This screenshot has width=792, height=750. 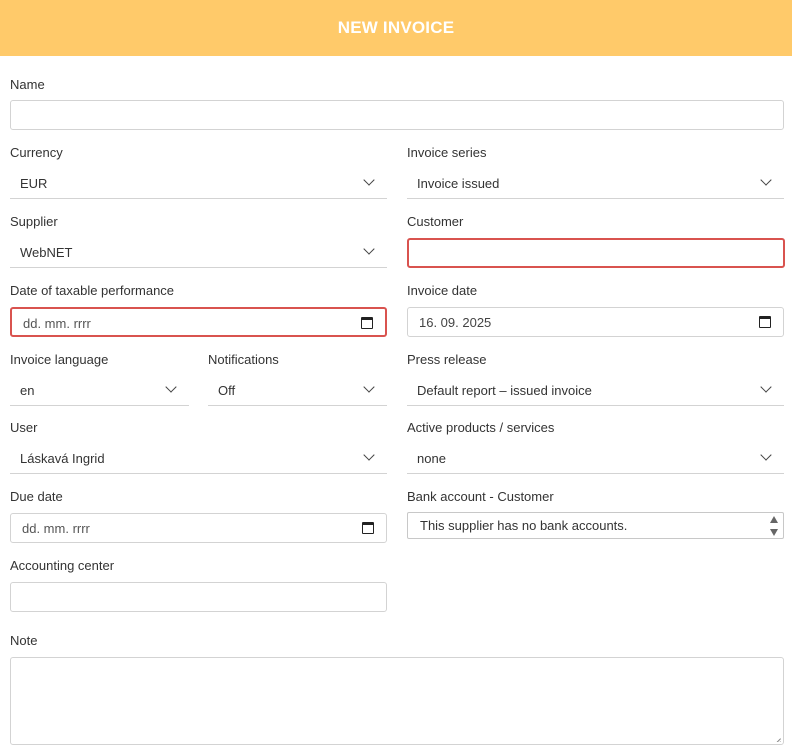 I want to click on supplier-value: WebNET, so click(x=46, y=252).